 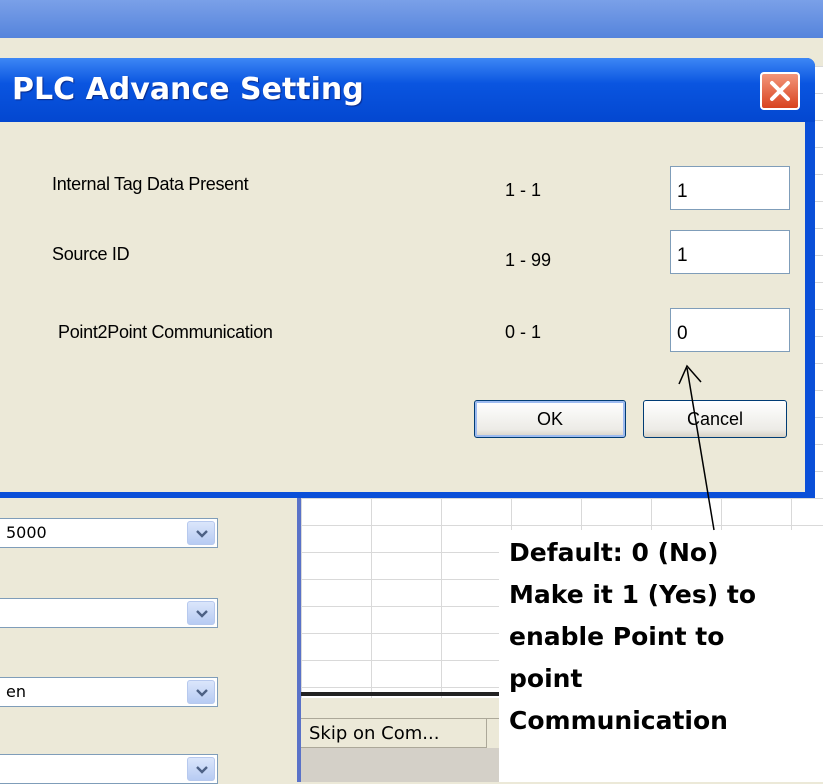 What do you see at coordinates (690, 374) in the screenshot?
I see `annotation-arrow-head` at bounding box center [690, 374].